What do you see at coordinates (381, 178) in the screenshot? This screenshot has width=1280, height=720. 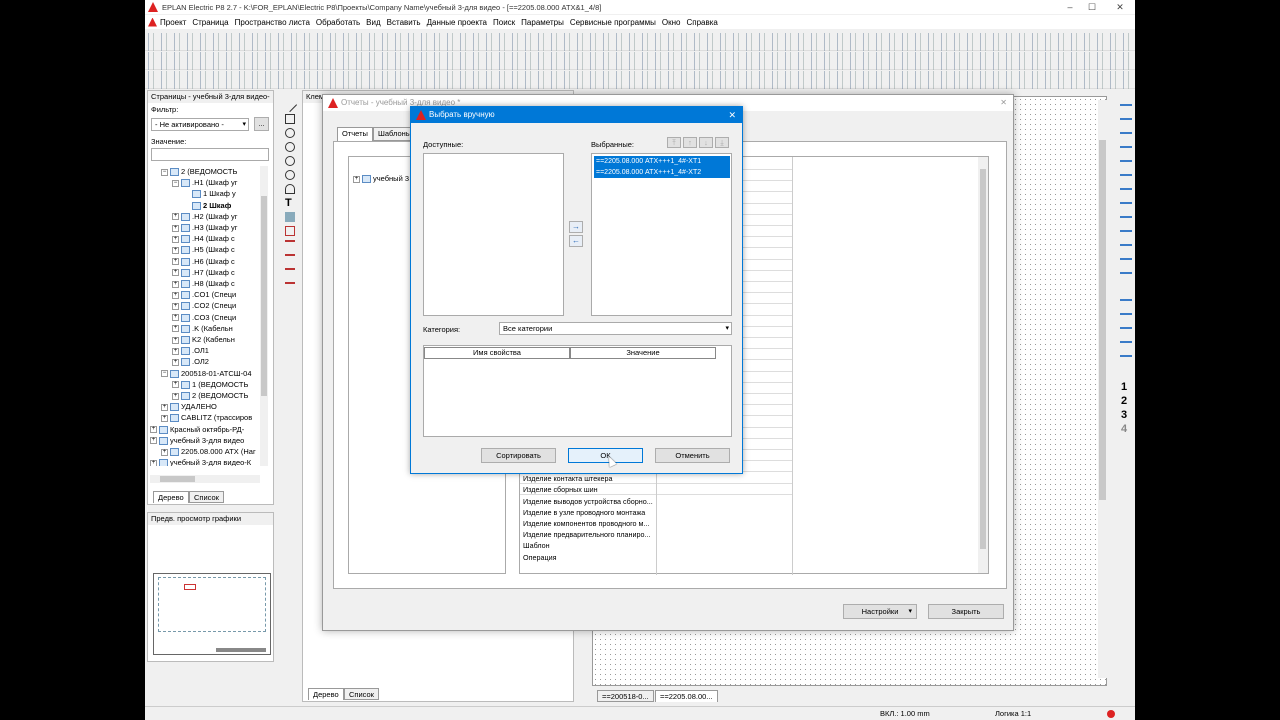 I see `reports-tree-item: + учебный 3` at bounding box center [381, 178].